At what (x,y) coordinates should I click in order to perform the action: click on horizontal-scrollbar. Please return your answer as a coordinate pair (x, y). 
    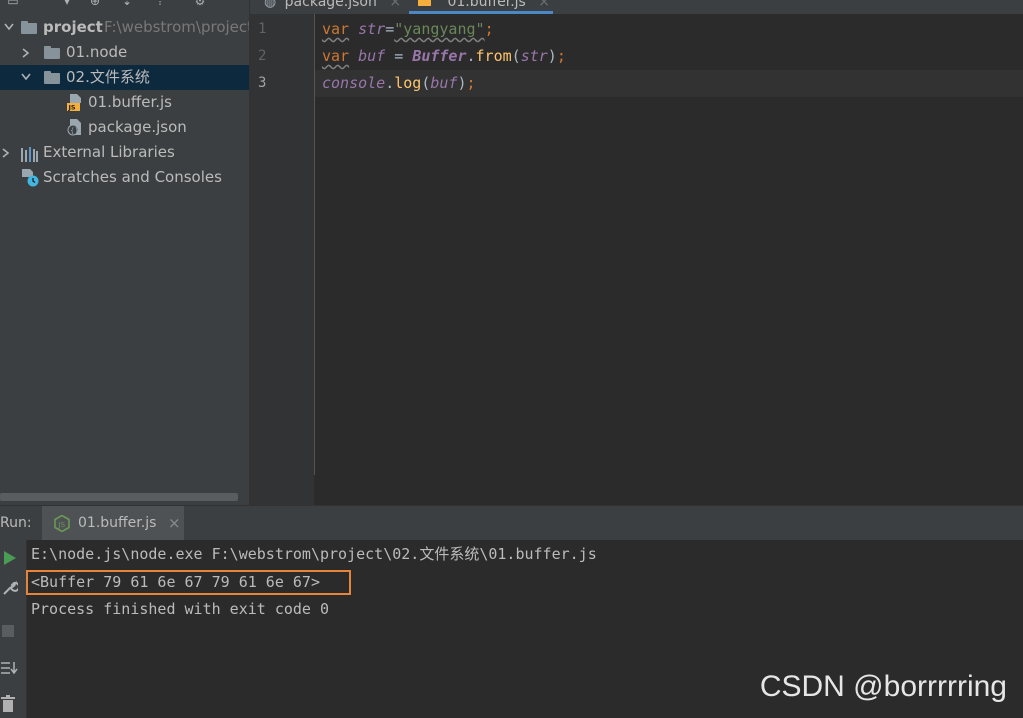
    Looking at the image, I should click on (119, 497).